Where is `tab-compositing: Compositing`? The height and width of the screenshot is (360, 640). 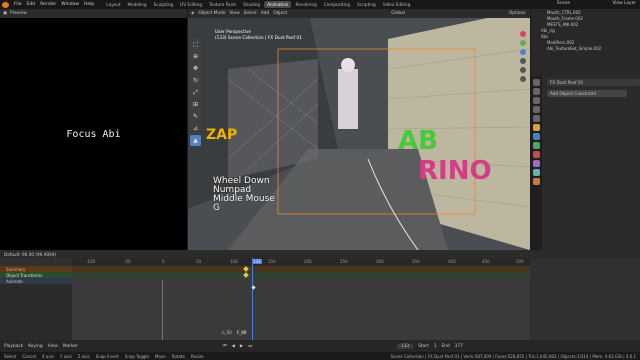 tab-compositing: Compositing is located at coordinates (337, 4).